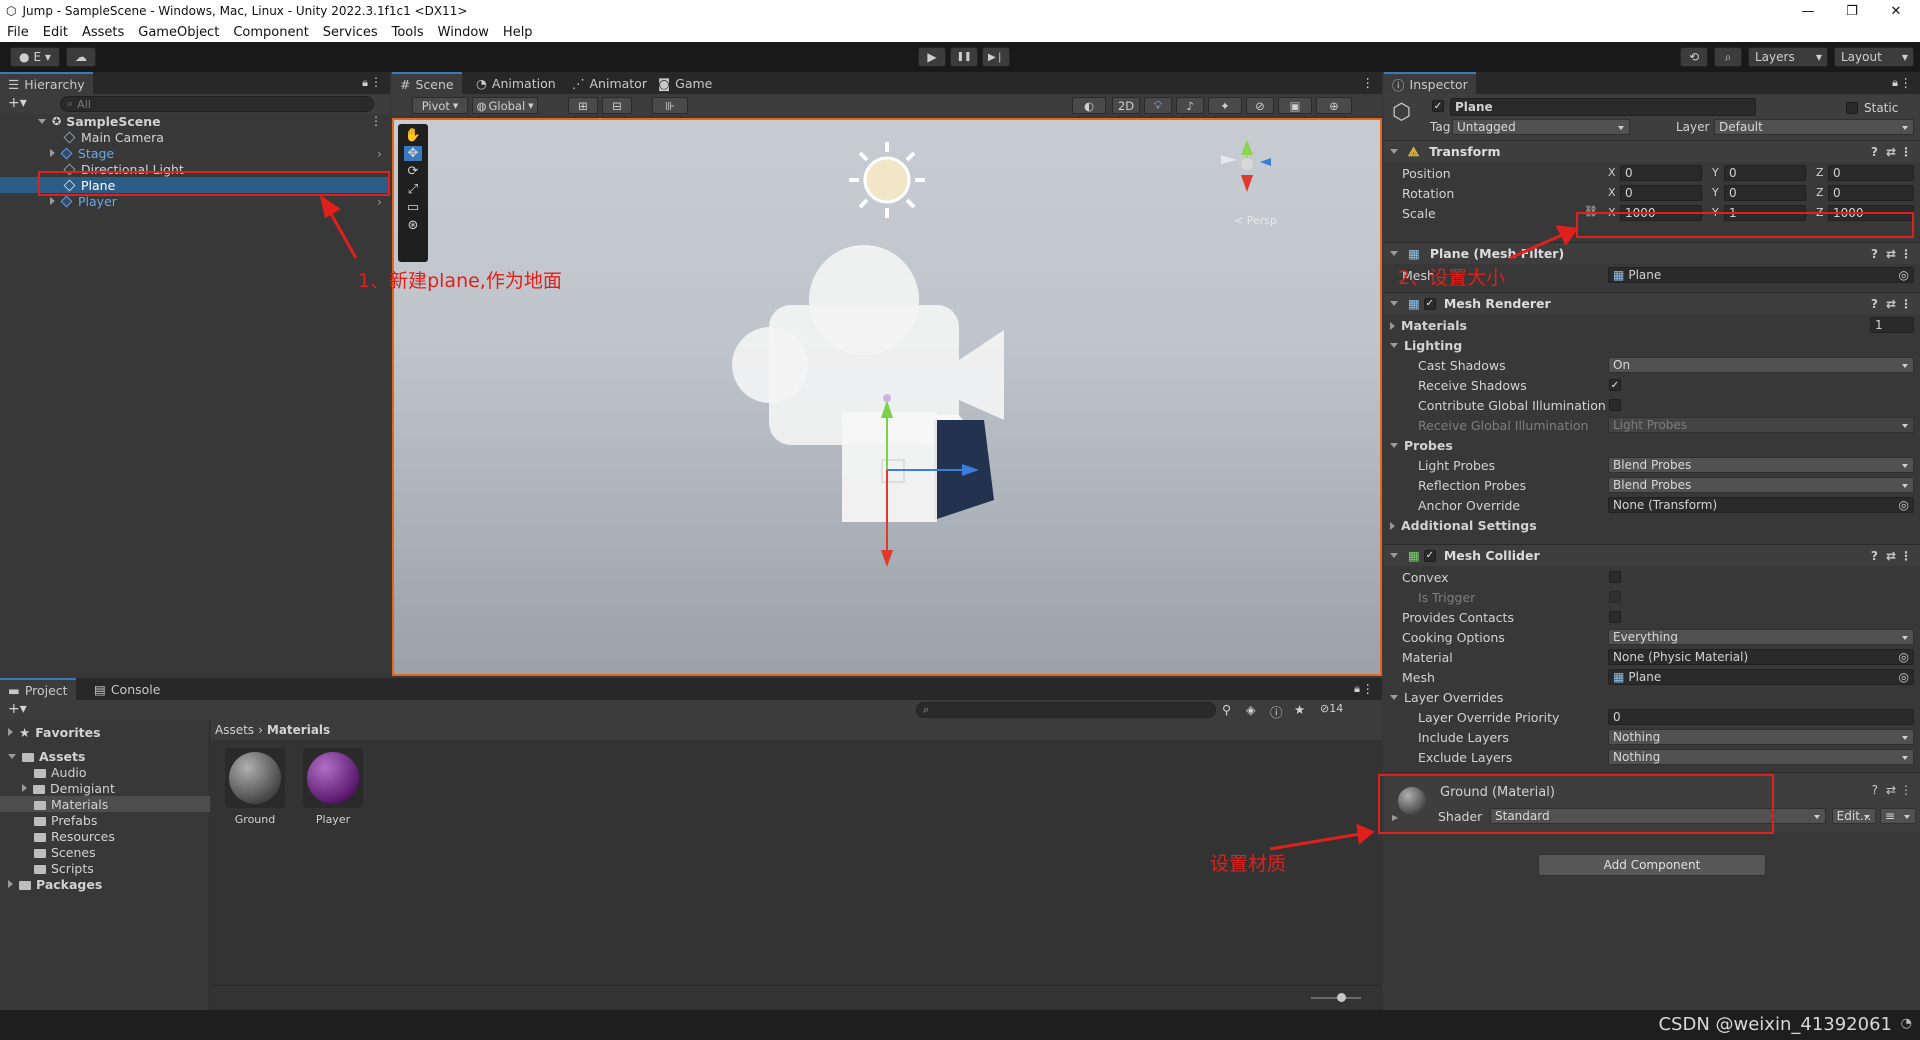 The image size is (1920, 1040). I want to click on annotation-text-1: 1、新建plane,作为地面, so click(460, 281).